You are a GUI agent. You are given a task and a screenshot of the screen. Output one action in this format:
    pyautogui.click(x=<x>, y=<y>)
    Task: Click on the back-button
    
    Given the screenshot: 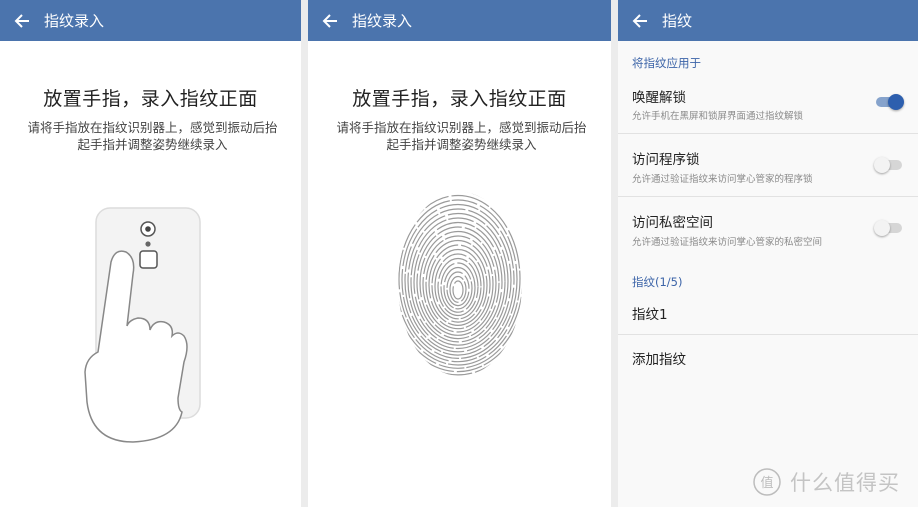 What is the action you would take?
    pyautogui.click(x=640, y=20)
    